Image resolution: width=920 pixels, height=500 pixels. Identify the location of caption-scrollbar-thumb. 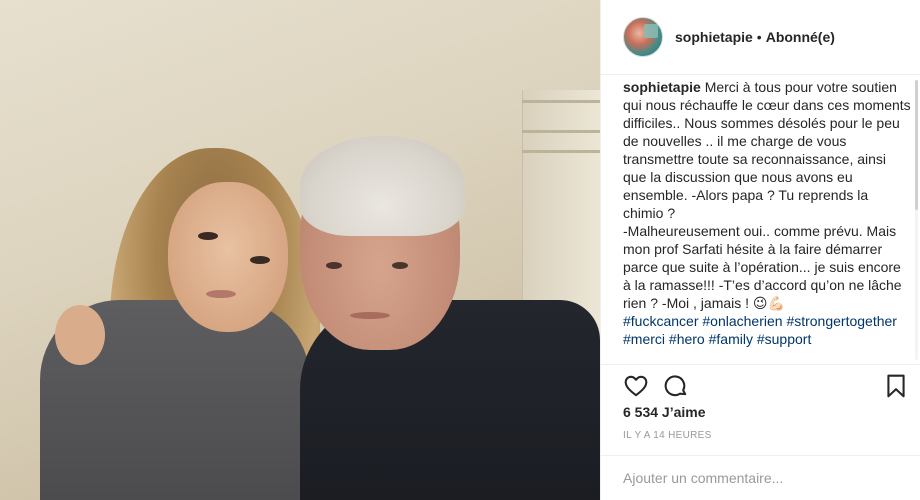
(916, 145).